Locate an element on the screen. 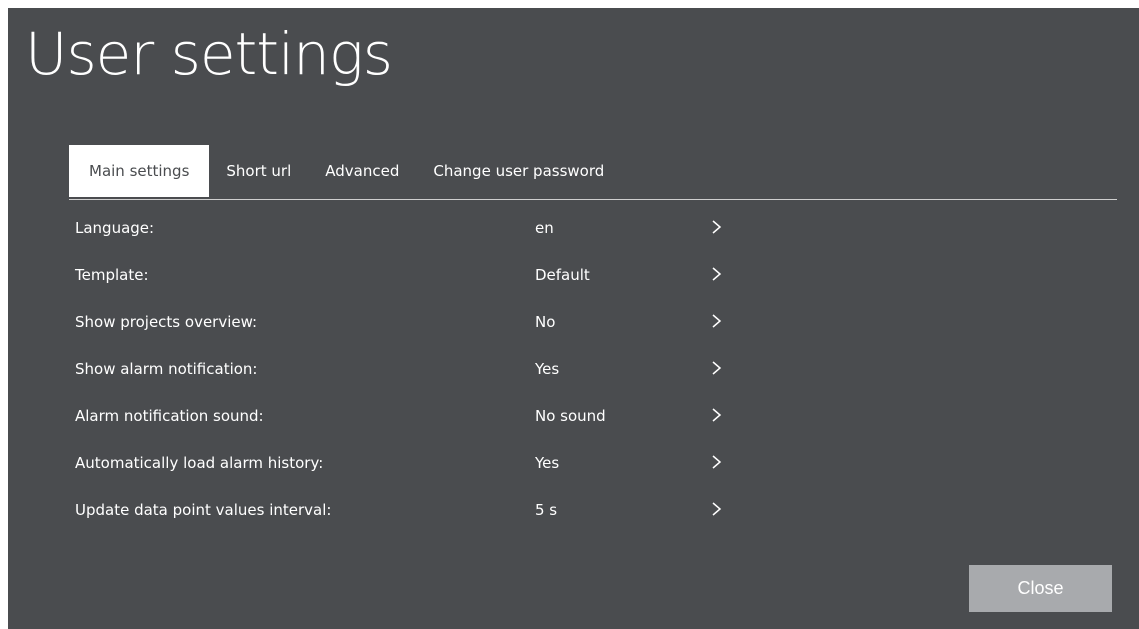  setting-row-show-alarm-notification: Show alarm notification: Yes is located at coordinates (425, 370).